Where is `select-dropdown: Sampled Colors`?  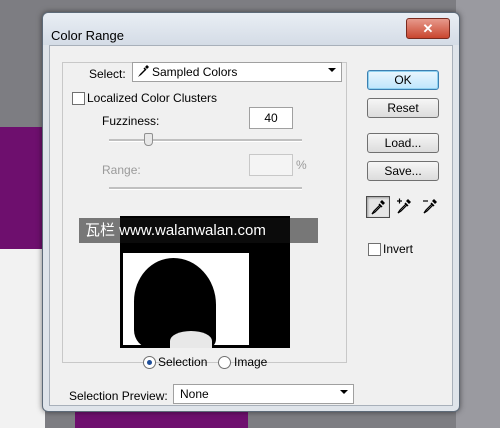 select-dropdown: Sampled Colors is located at coordinates (237, 72).